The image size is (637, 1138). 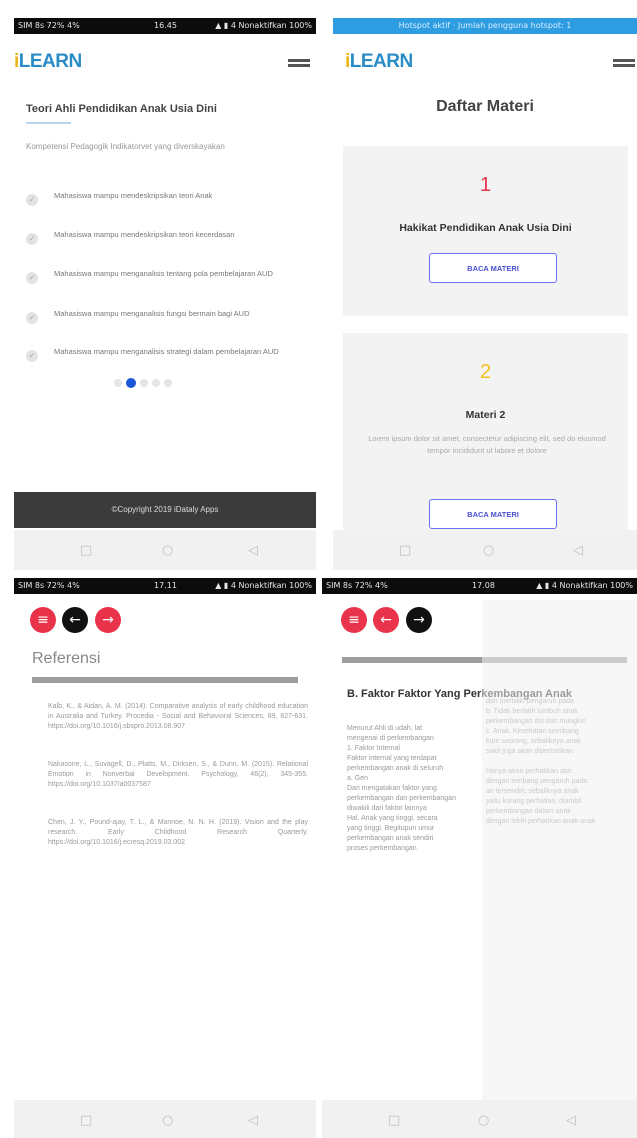 What do you see at coordinates (165, 510) in the screenshot?
I see `footer-copyright: ©Copyright 2019 iDataly Apps` at bounding box center [165, 510].